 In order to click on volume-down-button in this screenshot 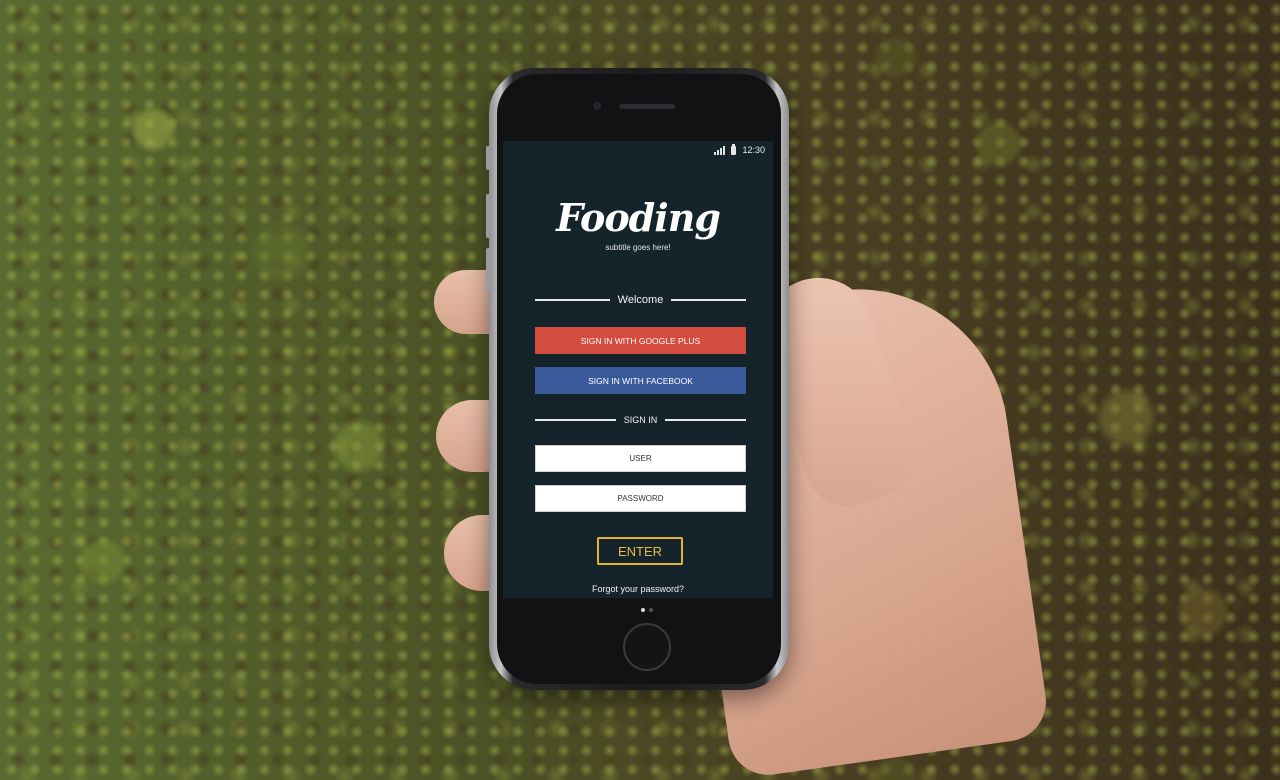, I will do `click(488, 270)`.